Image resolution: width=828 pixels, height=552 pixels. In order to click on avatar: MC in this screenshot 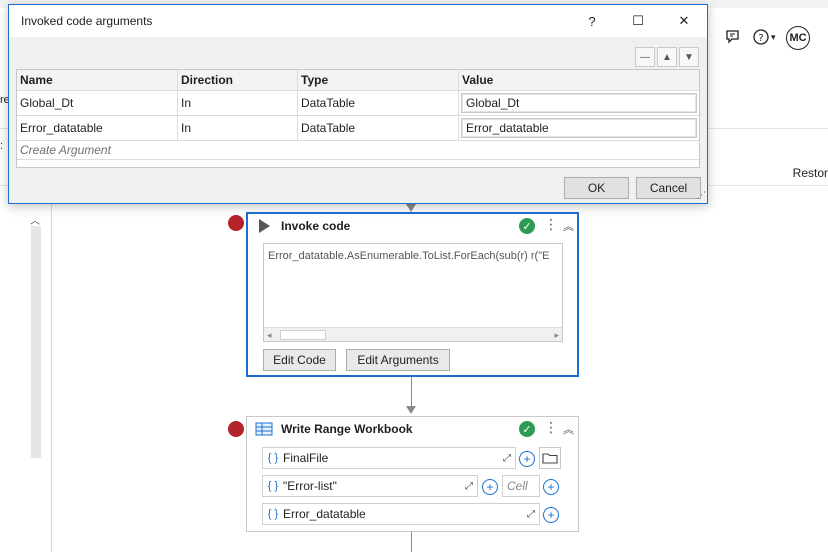, I will do `click(798, 38)`.